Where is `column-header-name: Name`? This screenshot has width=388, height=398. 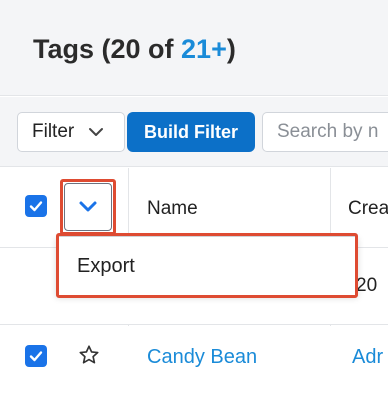
column-header-name: Name is located at coordinates (172, 209).